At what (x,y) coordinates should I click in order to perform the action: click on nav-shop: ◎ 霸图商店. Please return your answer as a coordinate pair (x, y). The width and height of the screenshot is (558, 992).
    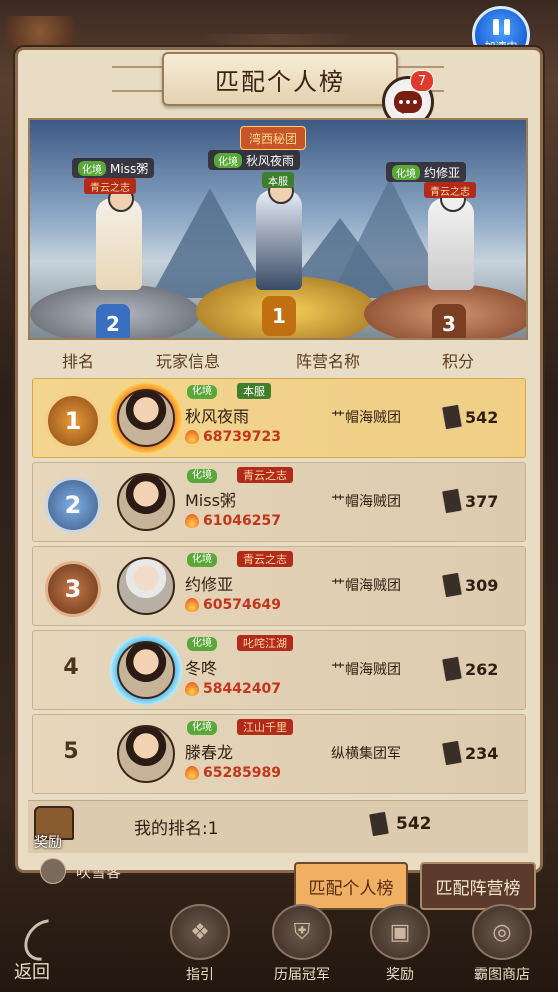
    Looking at the image, I should click on (502, 944).